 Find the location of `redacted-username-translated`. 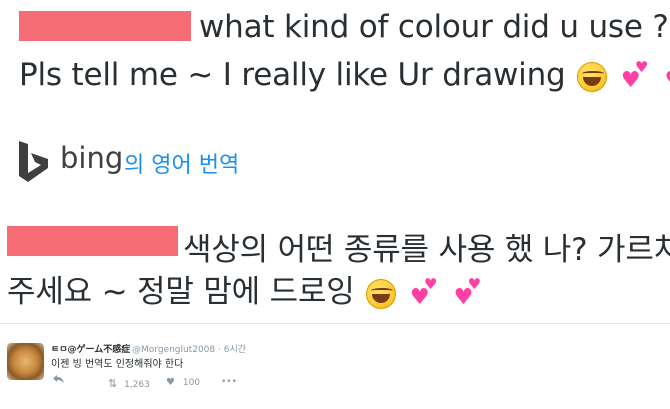

redacted-username-translated is located at coordinates (92, 241).